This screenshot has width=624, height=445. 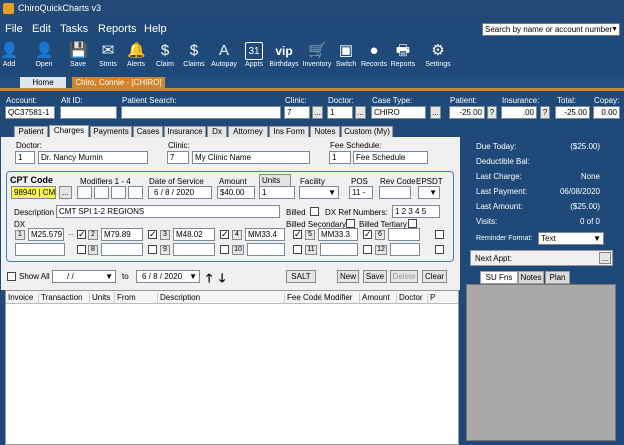 I want to click on form-doctor-num: 1, so click(x=25, y=157).